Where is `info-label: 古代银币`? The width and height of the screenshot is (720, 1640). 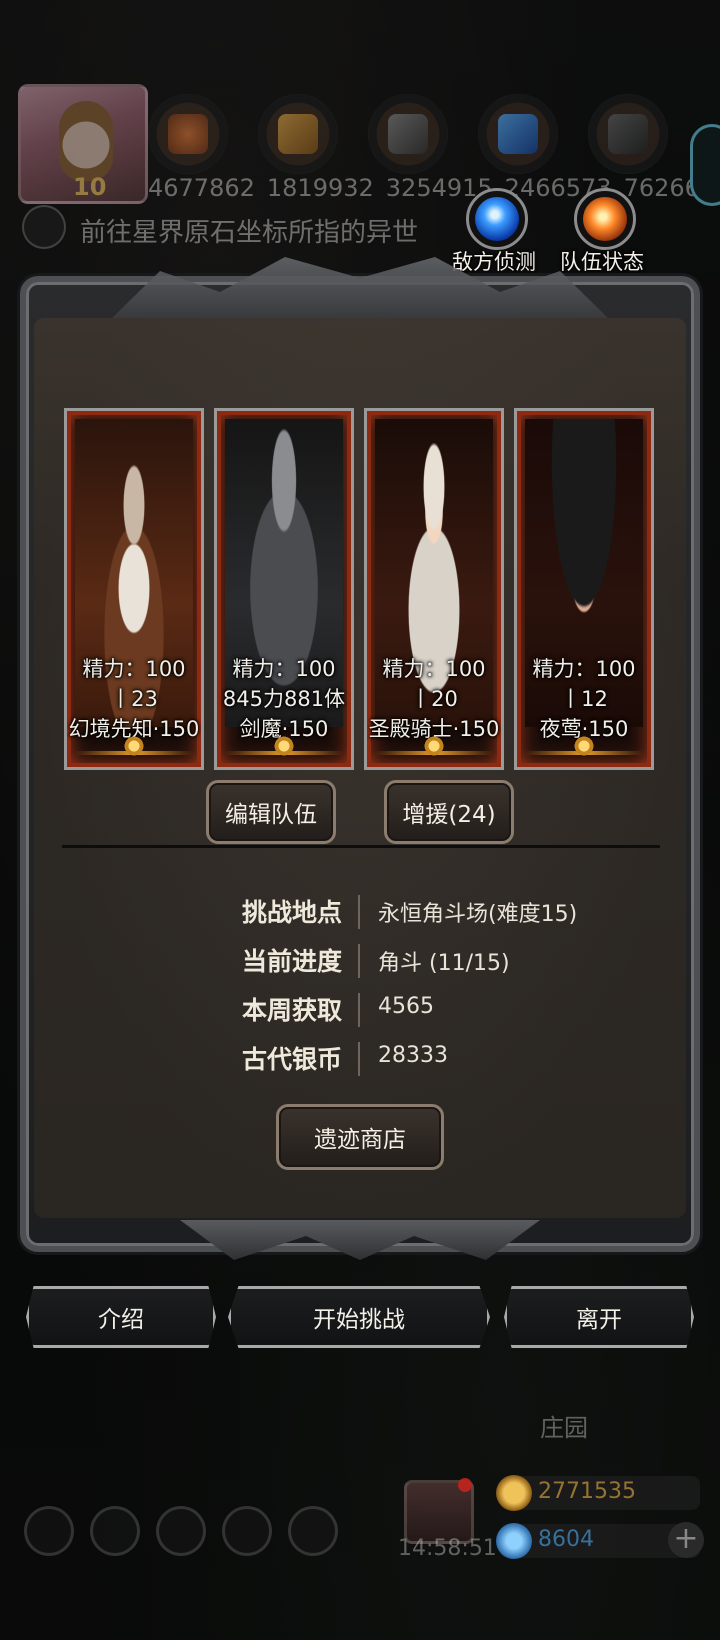 info-label: 古代银币 is located at coordinates (291, 1059).